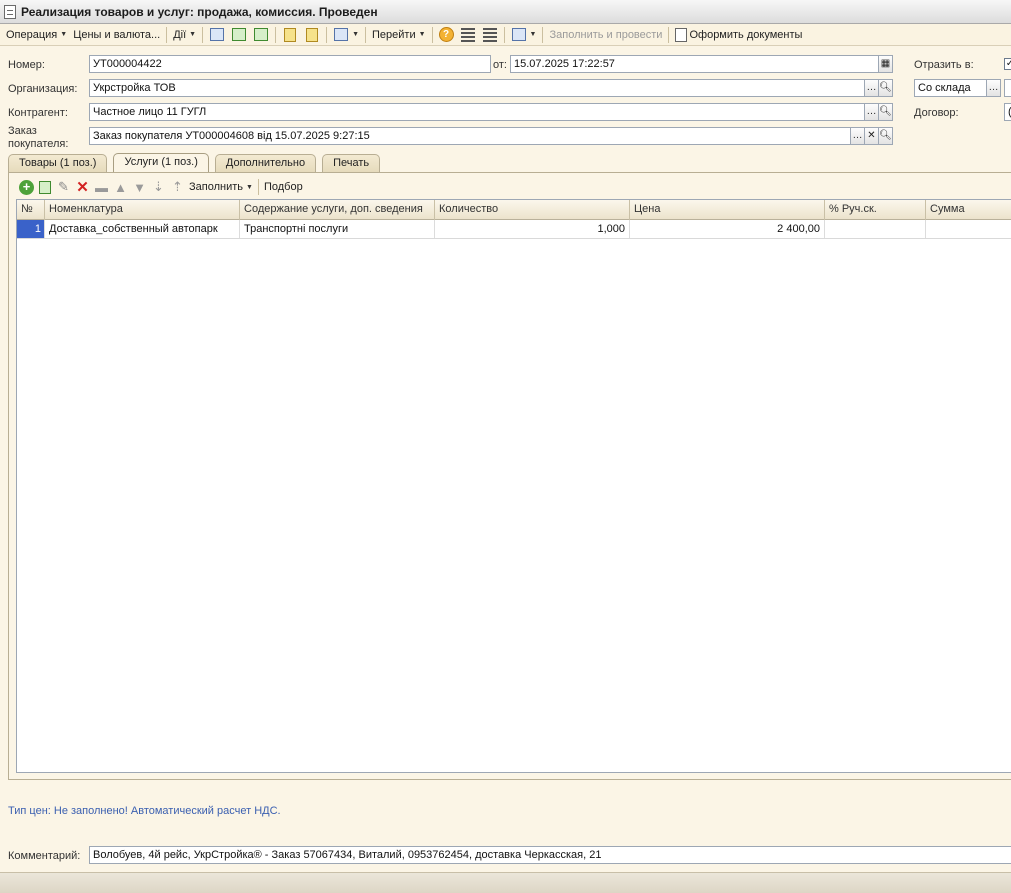 Image resolution: width=1011 pixels, height=893 pixels. Describe the element at coordinates (312, 35) in the screenshot. I see `structure-button` at that location.